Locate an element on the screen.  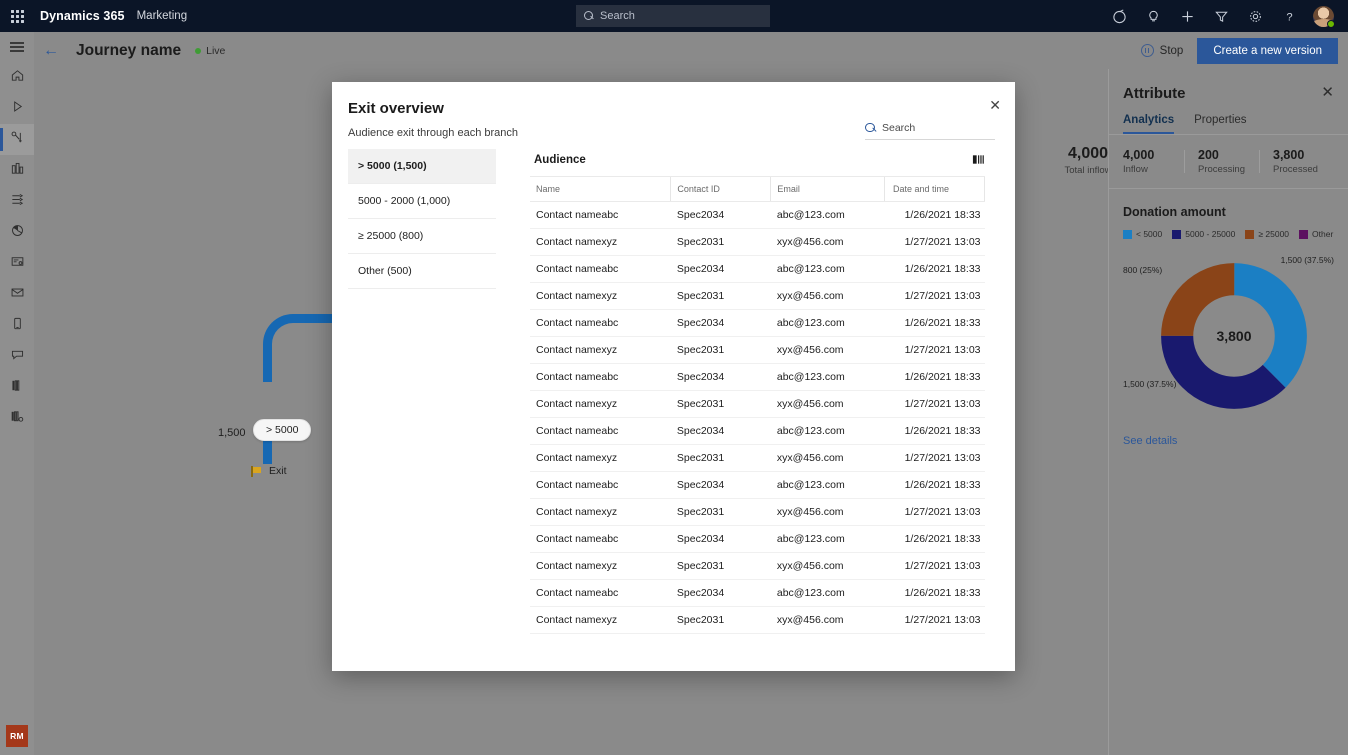
column-header: Date and time is located at coordinates (934, 189).